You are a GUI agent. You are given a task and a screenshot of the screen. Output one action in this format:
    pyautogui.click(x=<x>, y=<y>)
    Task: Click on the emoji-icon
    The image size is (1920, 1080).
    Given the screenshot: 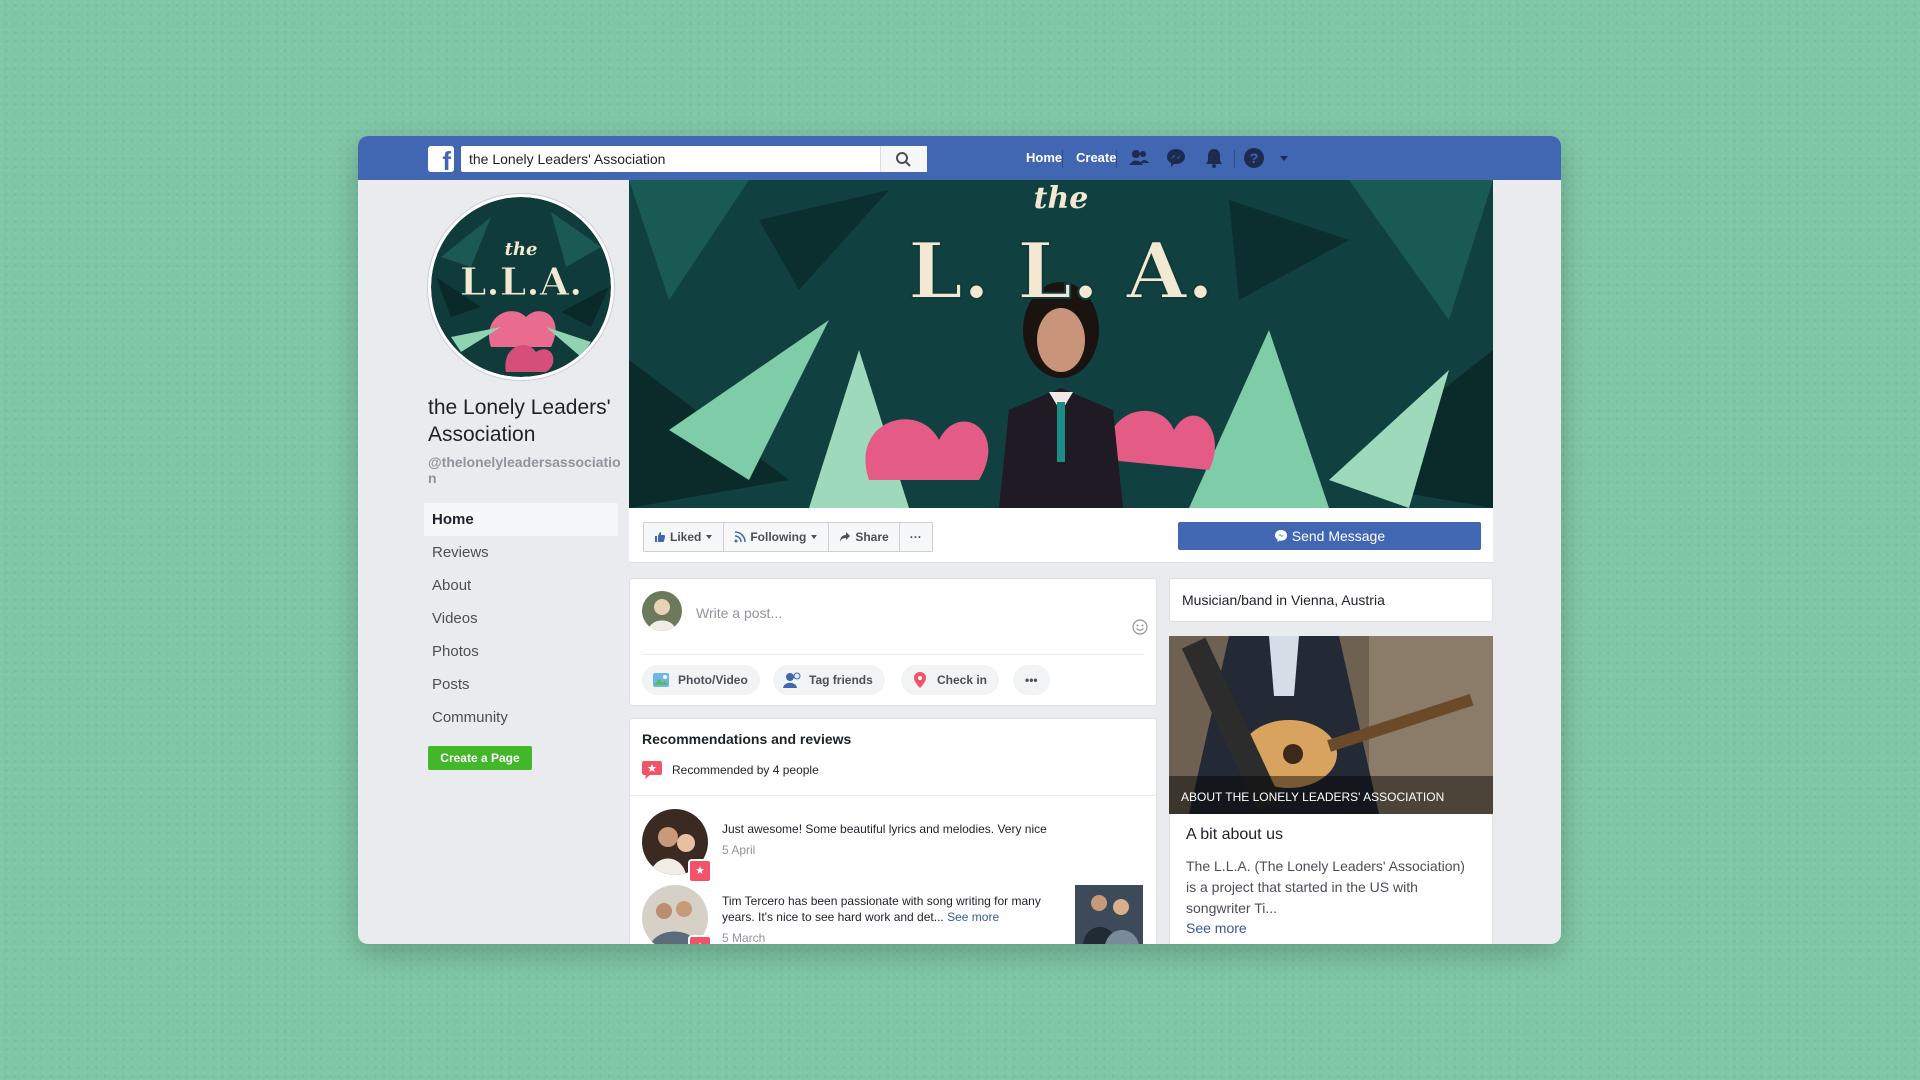 What is the action you would take?
    pyautogui.click(x=1140, y=627)
    